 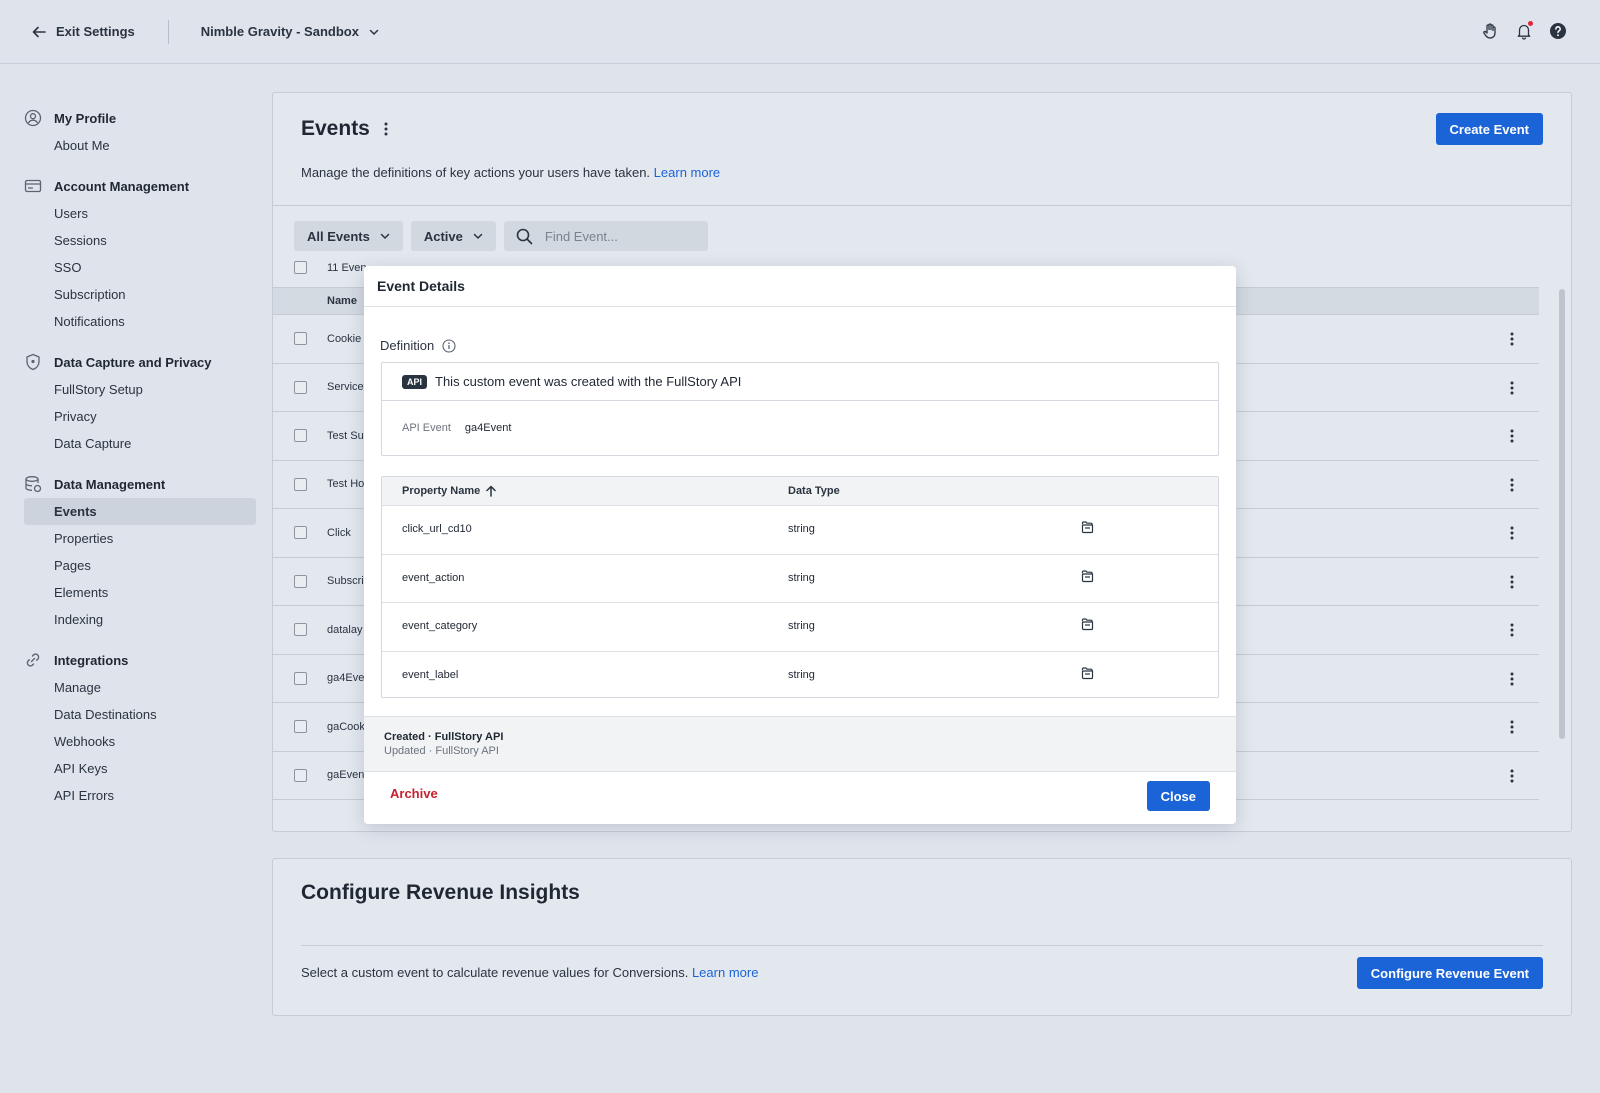 I want to click on topbar-divider, so click(x=168, y=31).